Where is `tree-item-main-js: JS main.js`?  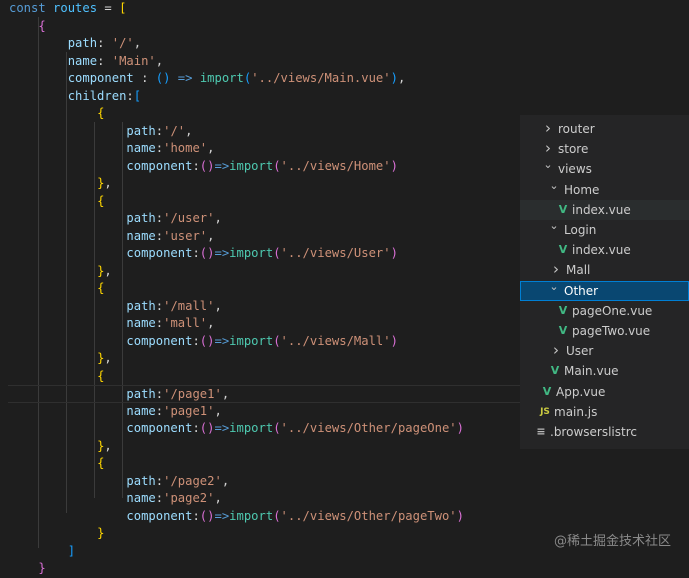 tree-item-main-js: JS main.js is located at coordinates (604, 412).